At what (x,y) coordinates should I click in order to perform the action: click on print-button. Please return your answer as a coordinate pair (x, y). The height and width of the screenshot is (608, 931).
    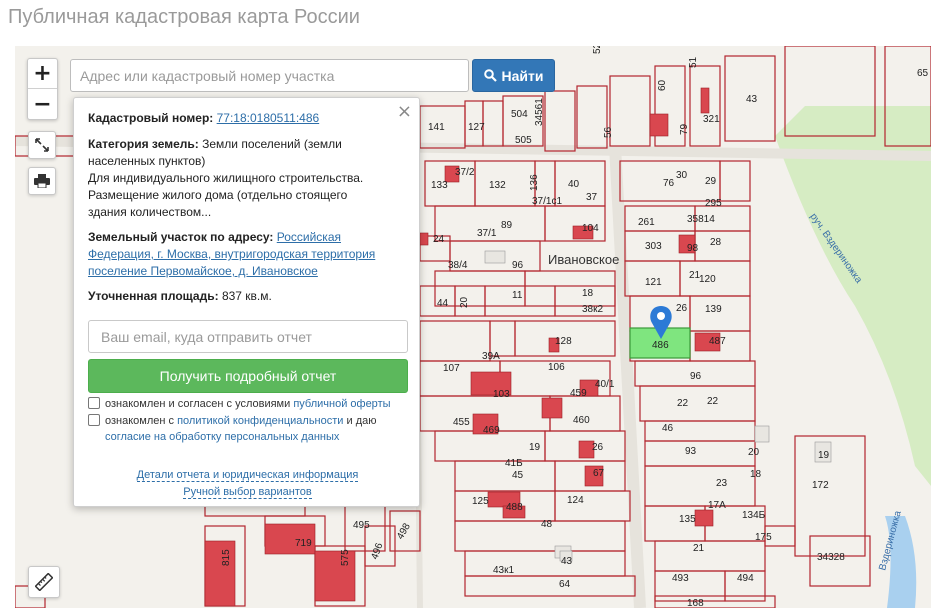
    Looking at the image, I should click on (42, 181).